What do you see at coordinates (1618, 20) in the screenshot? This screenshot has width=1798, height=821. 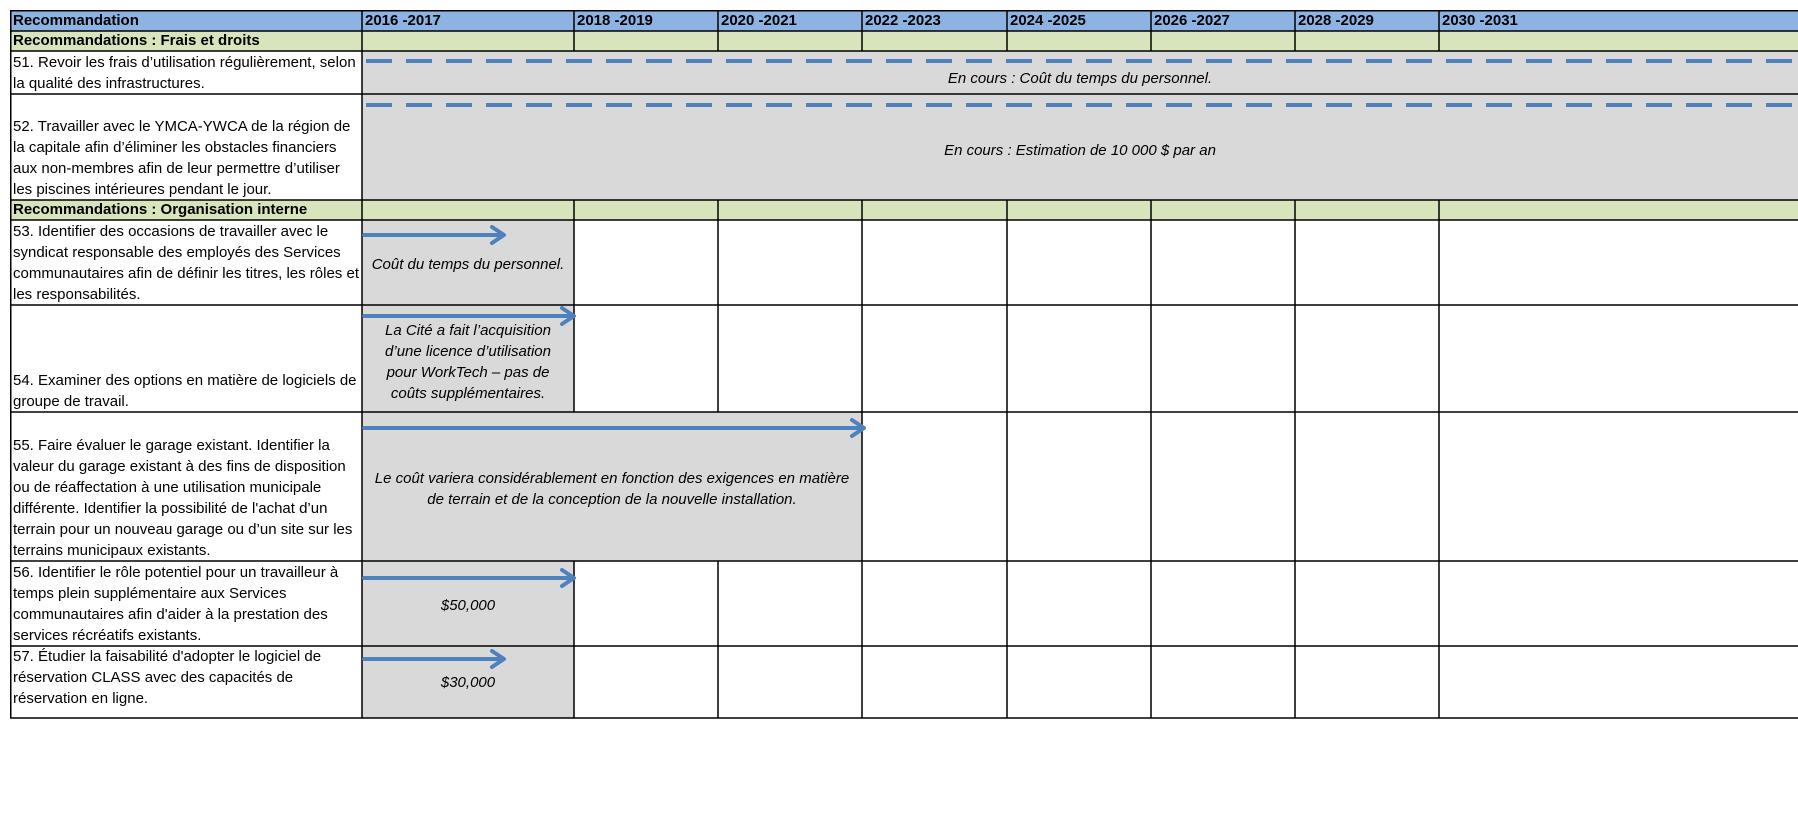 I see `header-period: 2030 -2031` at bounding box center [1618, 20].